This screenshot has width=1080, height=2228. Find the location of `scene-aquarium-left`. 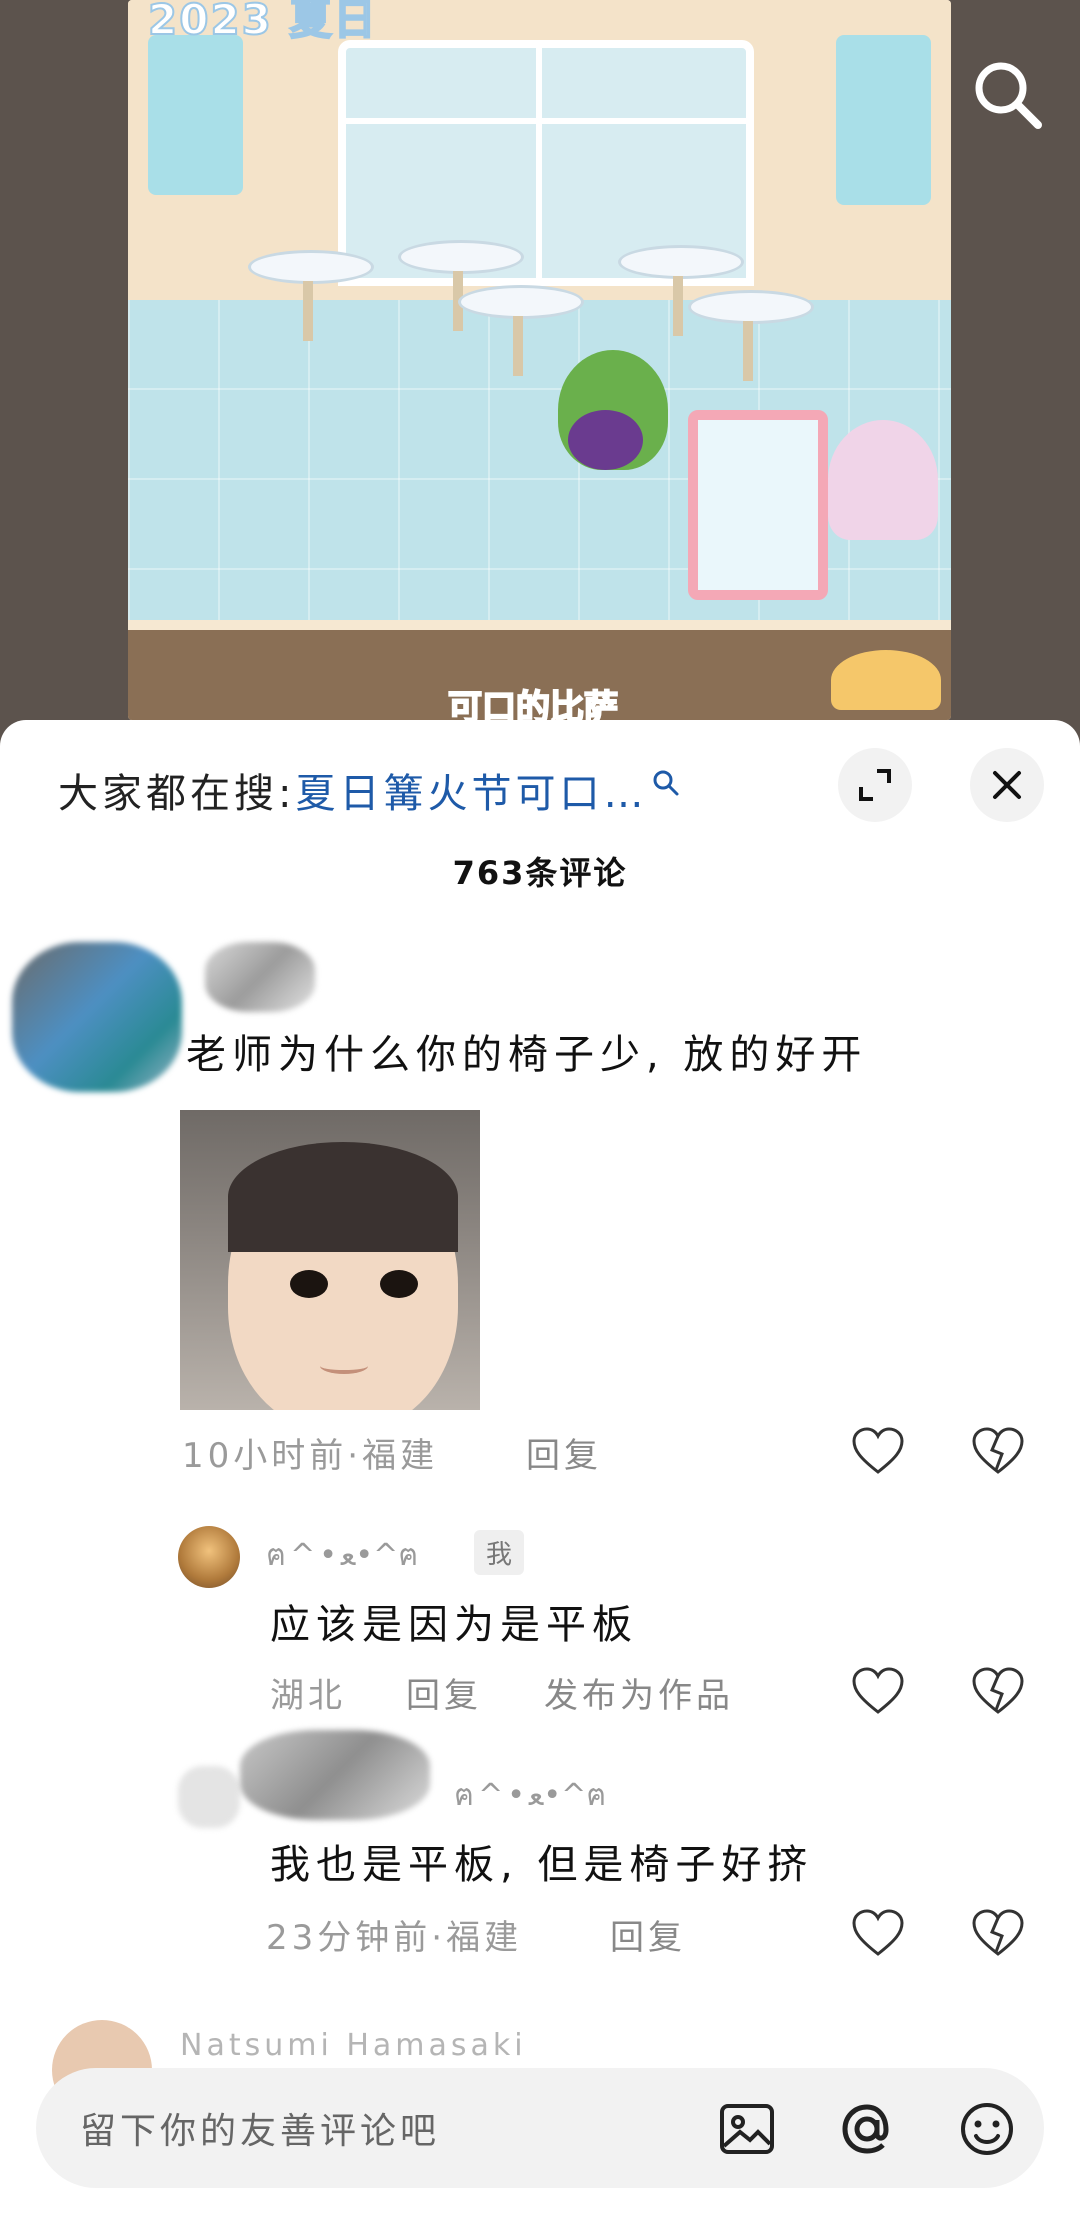

scene-aquarium-left is located at coordinates (195, 115).